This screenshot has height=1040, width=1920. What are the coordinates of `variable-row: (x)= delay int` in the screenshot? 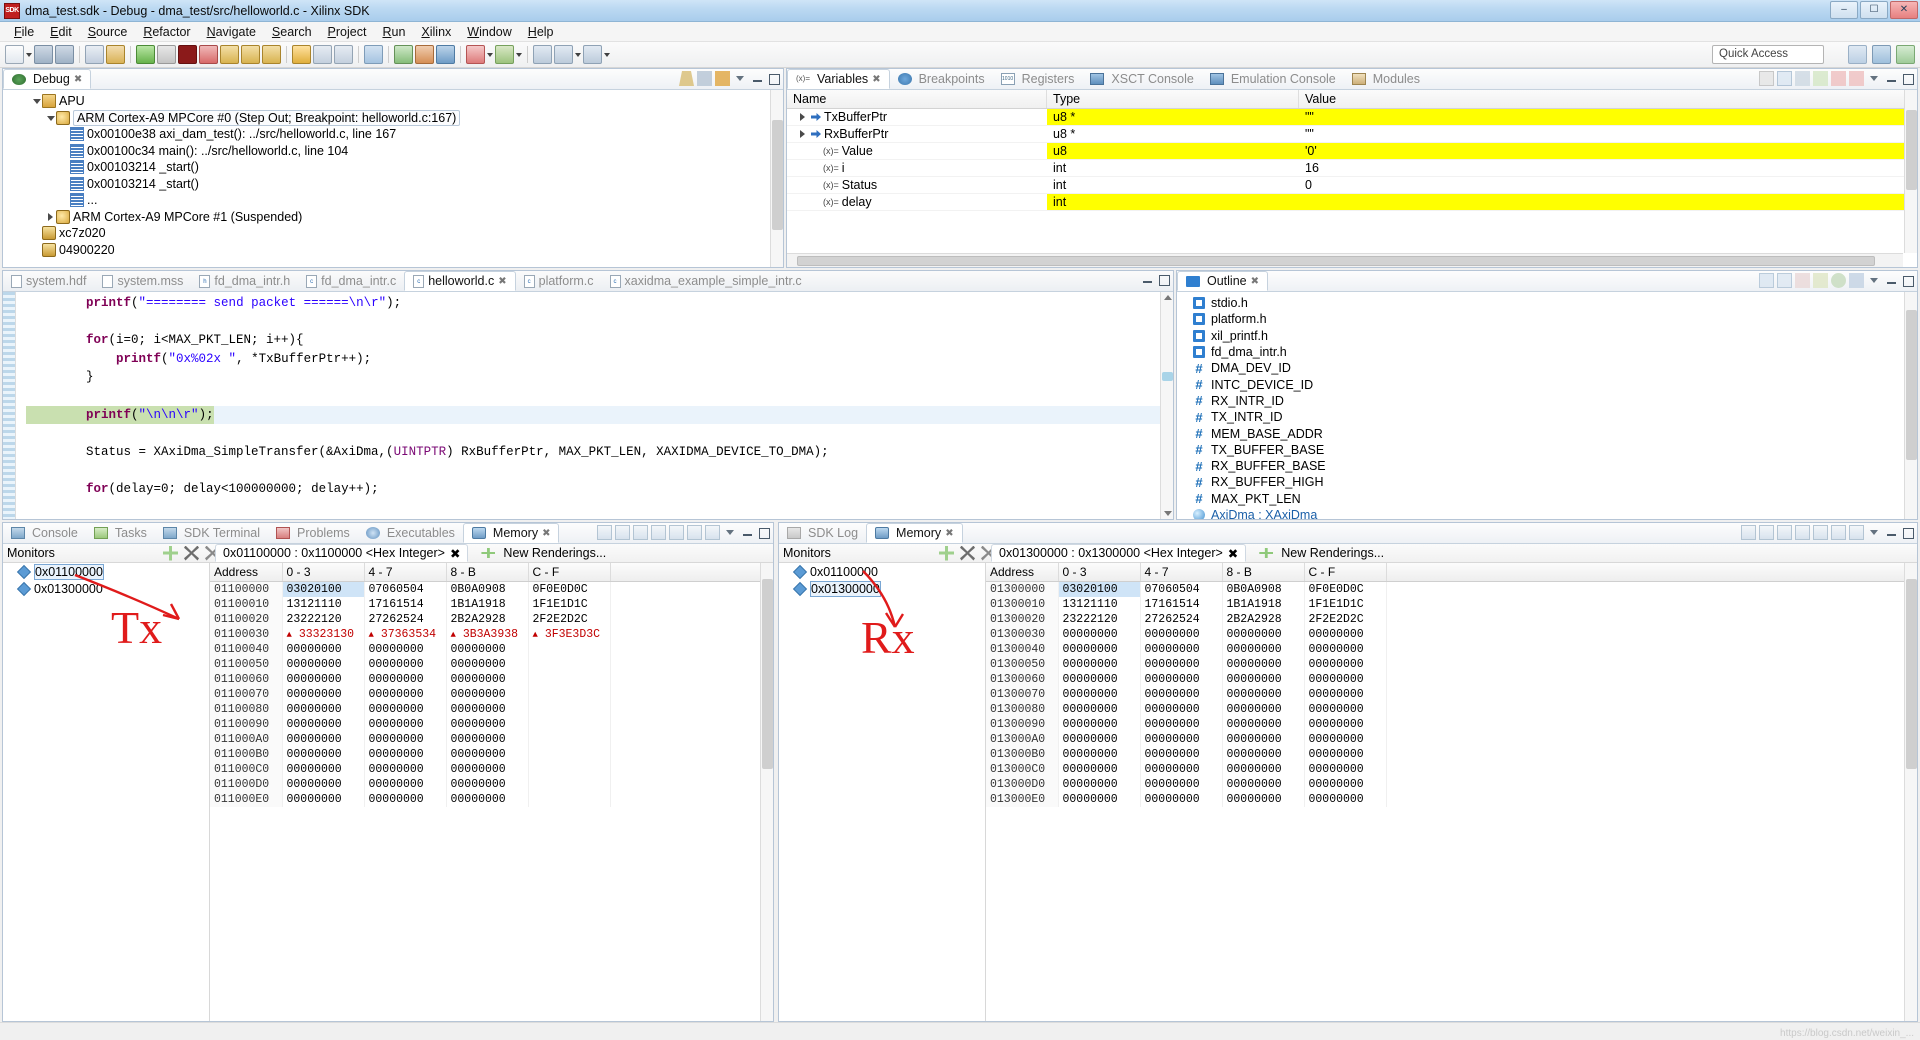 It's located at (1352, 202).